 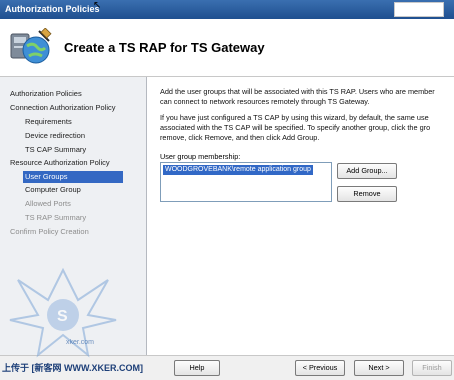 I want to click on nav-resource-authorization-policy: Resource Authorization Policy, so click(x=60, y=163).